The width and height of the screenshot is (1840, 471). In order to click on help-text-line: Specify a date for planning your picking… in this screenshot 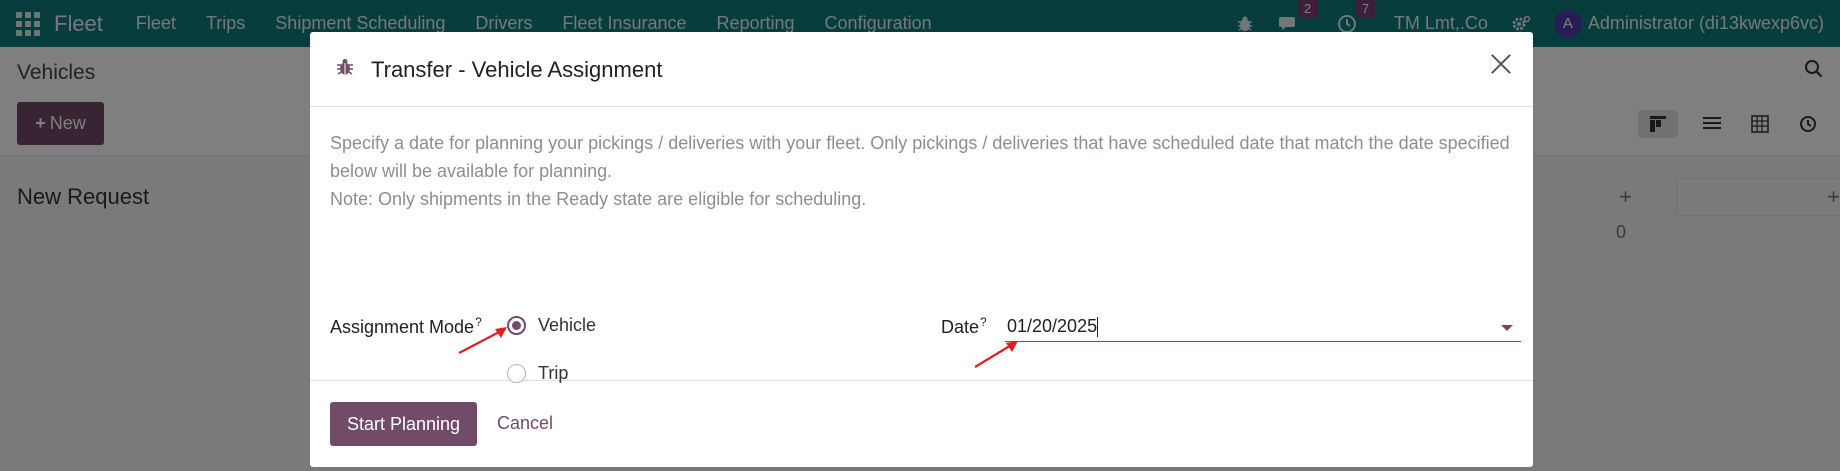, I will do `click(920, 157)`.